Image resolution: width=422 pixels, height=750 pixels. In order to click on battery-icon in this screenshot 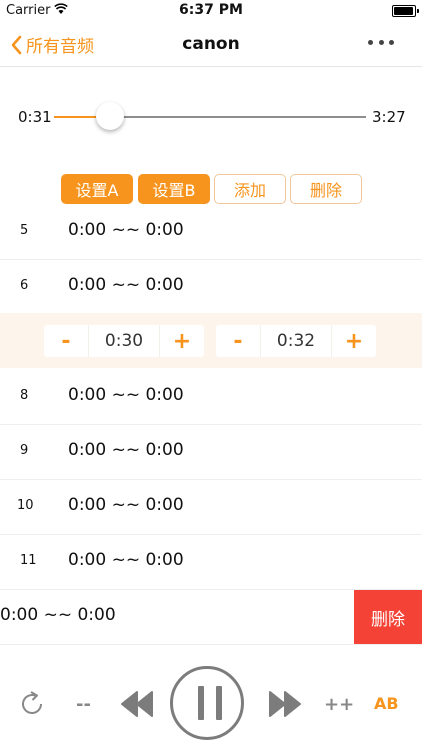, I will do `click(405, 11)`.